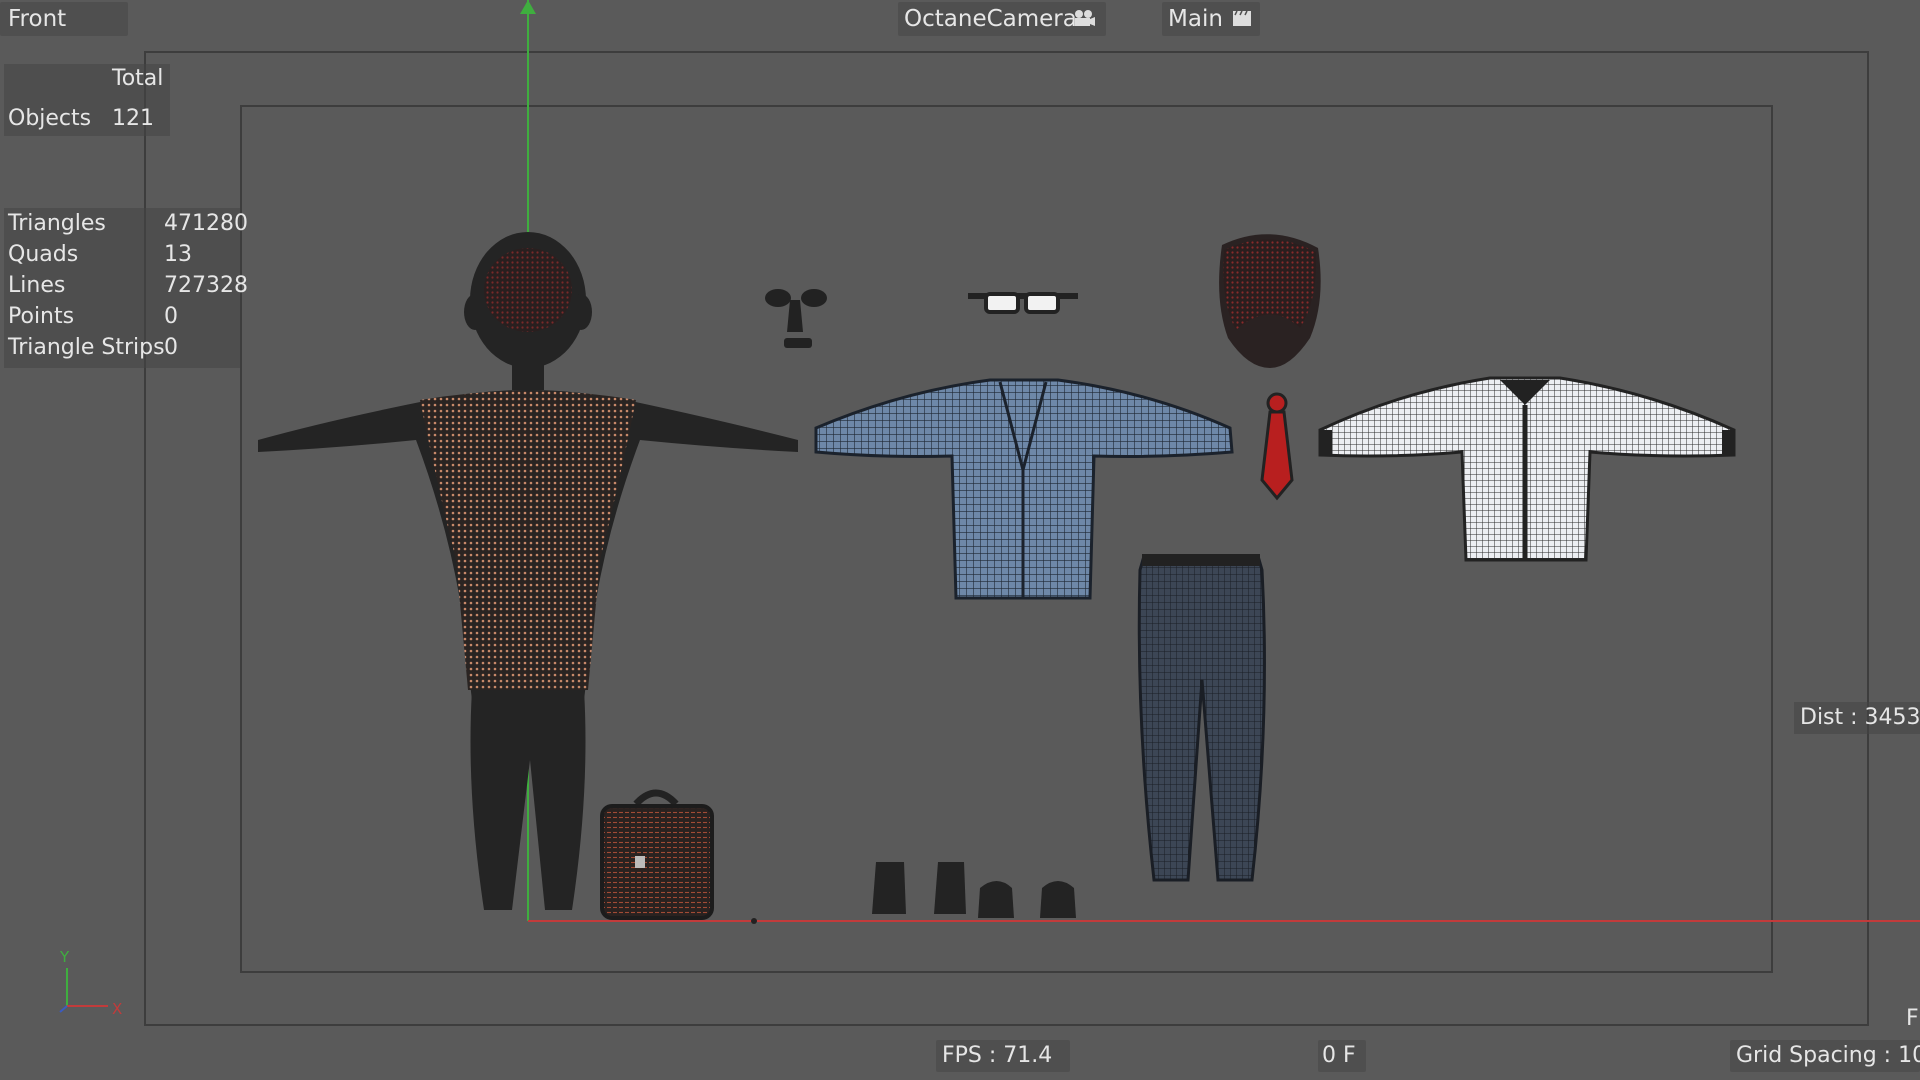 This screenshot has height=1080, width=1920. What do you see at coordinates (57, 223) in the screenshot?
I see `stats-row-label: Triangles` at bounding box center [57, 223].